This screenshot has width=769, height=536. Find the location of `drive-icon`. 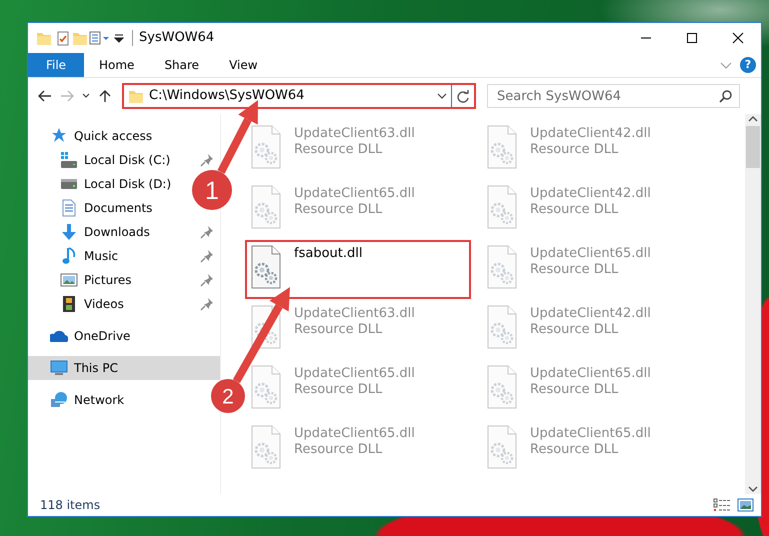

drive-icon is located at coordinates (69, 160).